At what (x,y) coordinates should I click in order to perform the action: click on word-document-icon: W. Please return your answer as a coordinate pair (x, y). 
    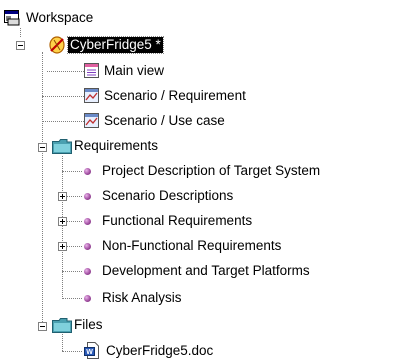
    Looking at the image, I should click on (91, 350).